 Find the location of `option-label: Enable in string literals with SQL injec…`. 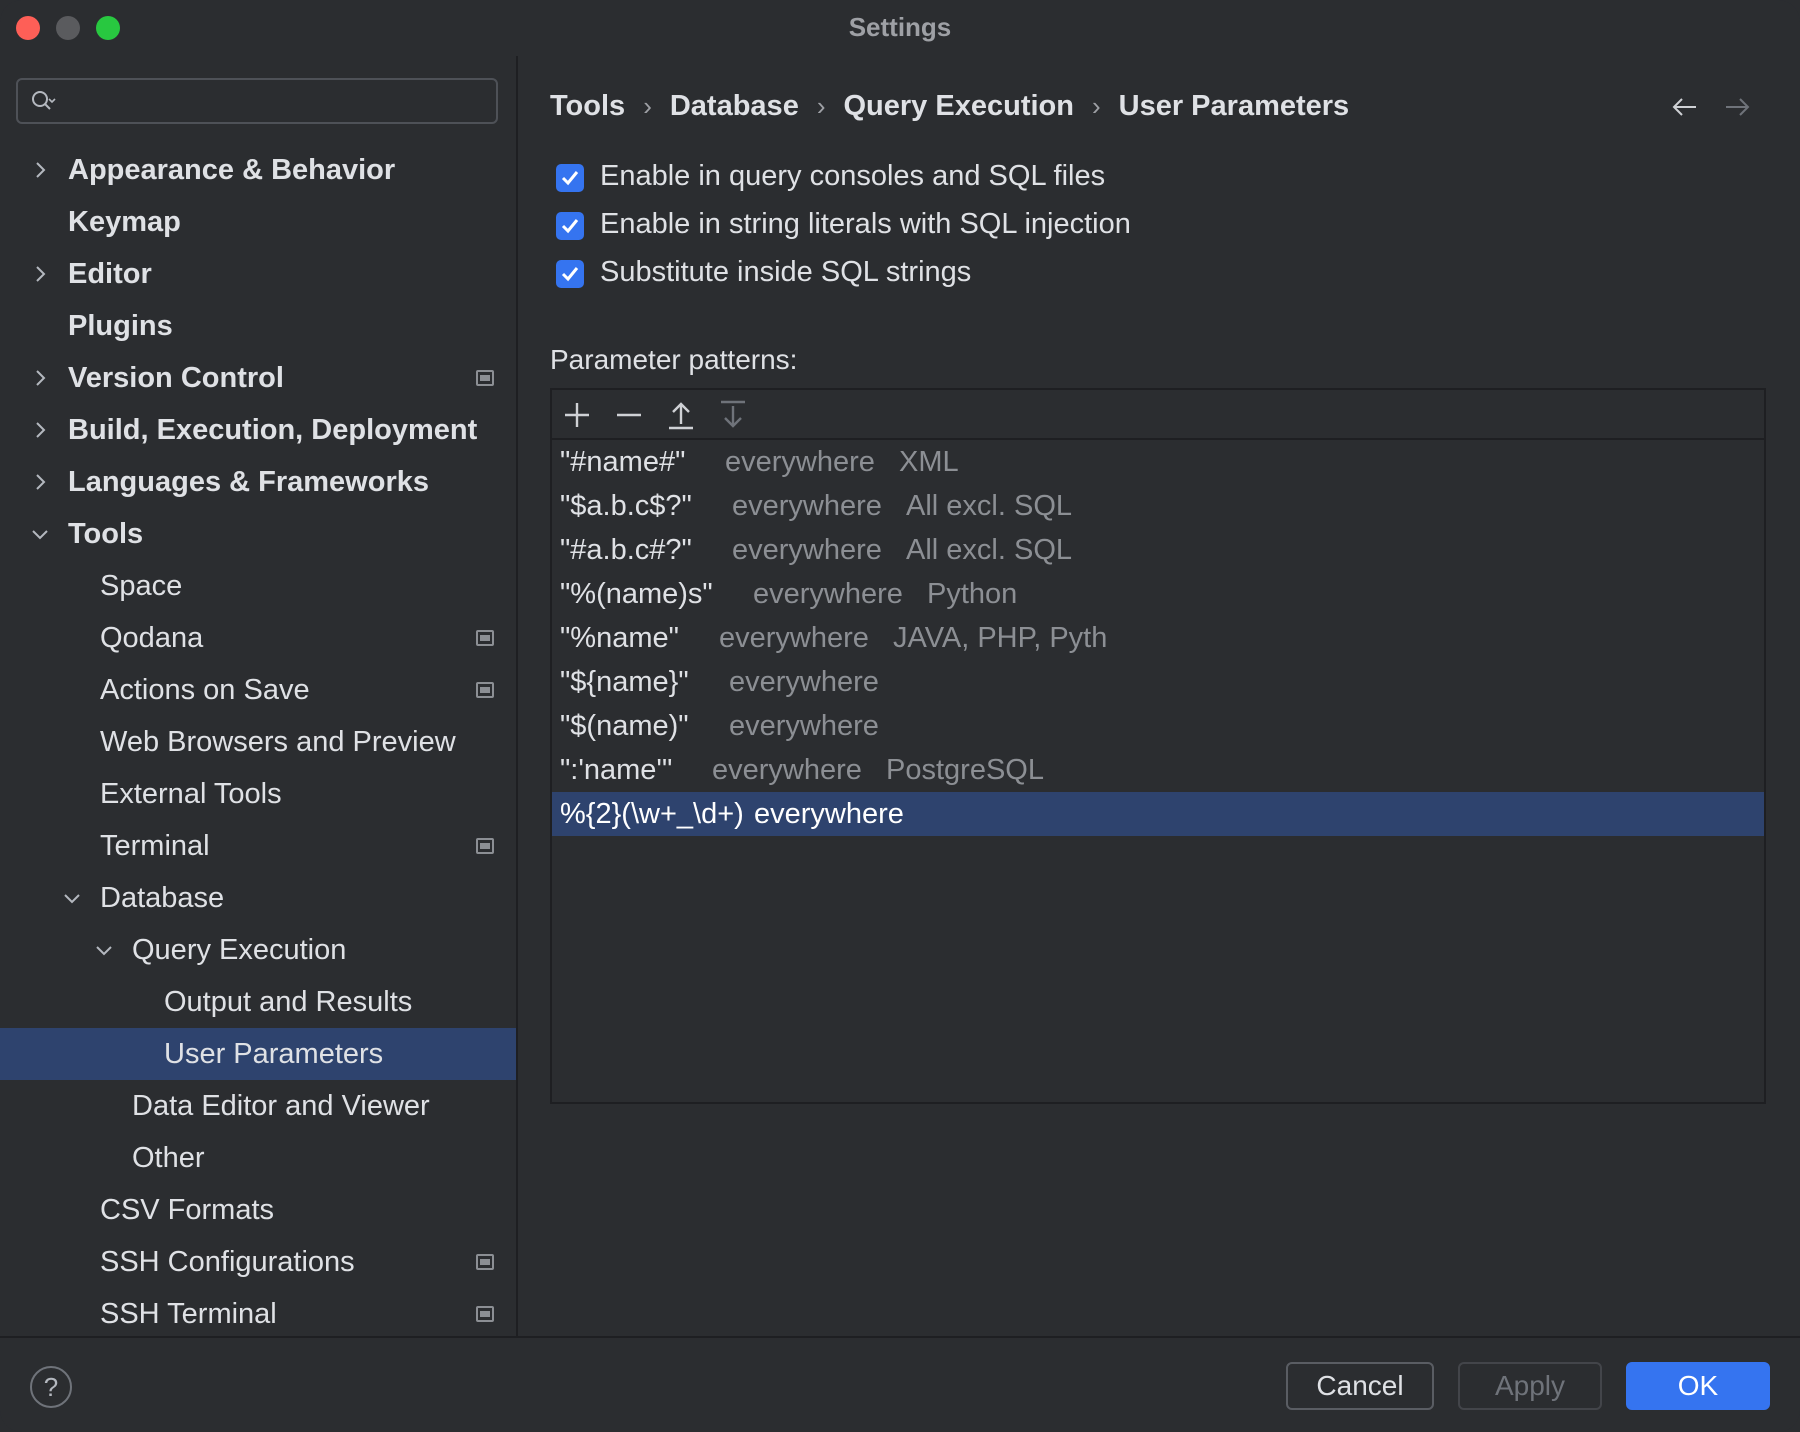

option-label: Enable in string literals with SQL injec… is located at coordinates (865, 224).